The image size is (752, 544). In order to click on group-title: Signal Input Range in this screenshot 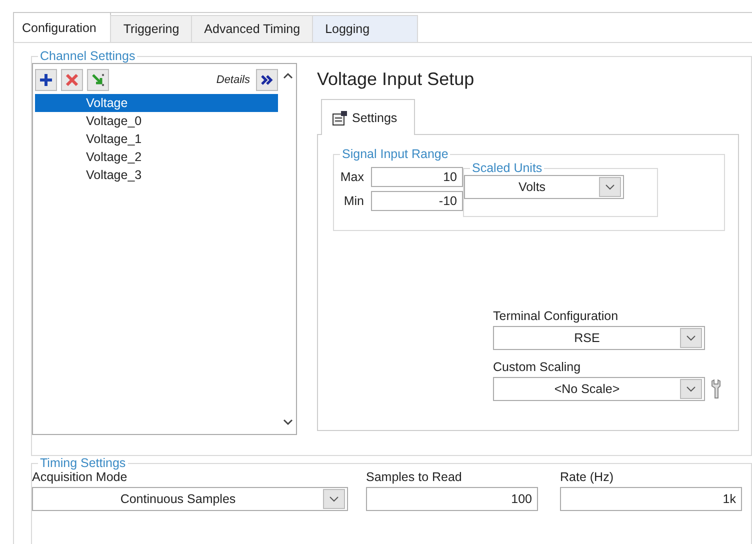, I will do `click(395, 154)`.